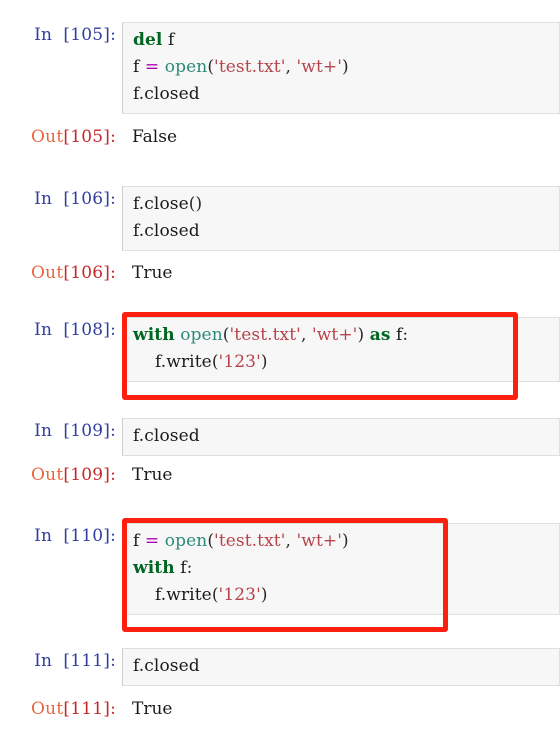 This screenshot has width=560, height=733. I want to click on input-prompt-index: [108]:, so click(89, 330).